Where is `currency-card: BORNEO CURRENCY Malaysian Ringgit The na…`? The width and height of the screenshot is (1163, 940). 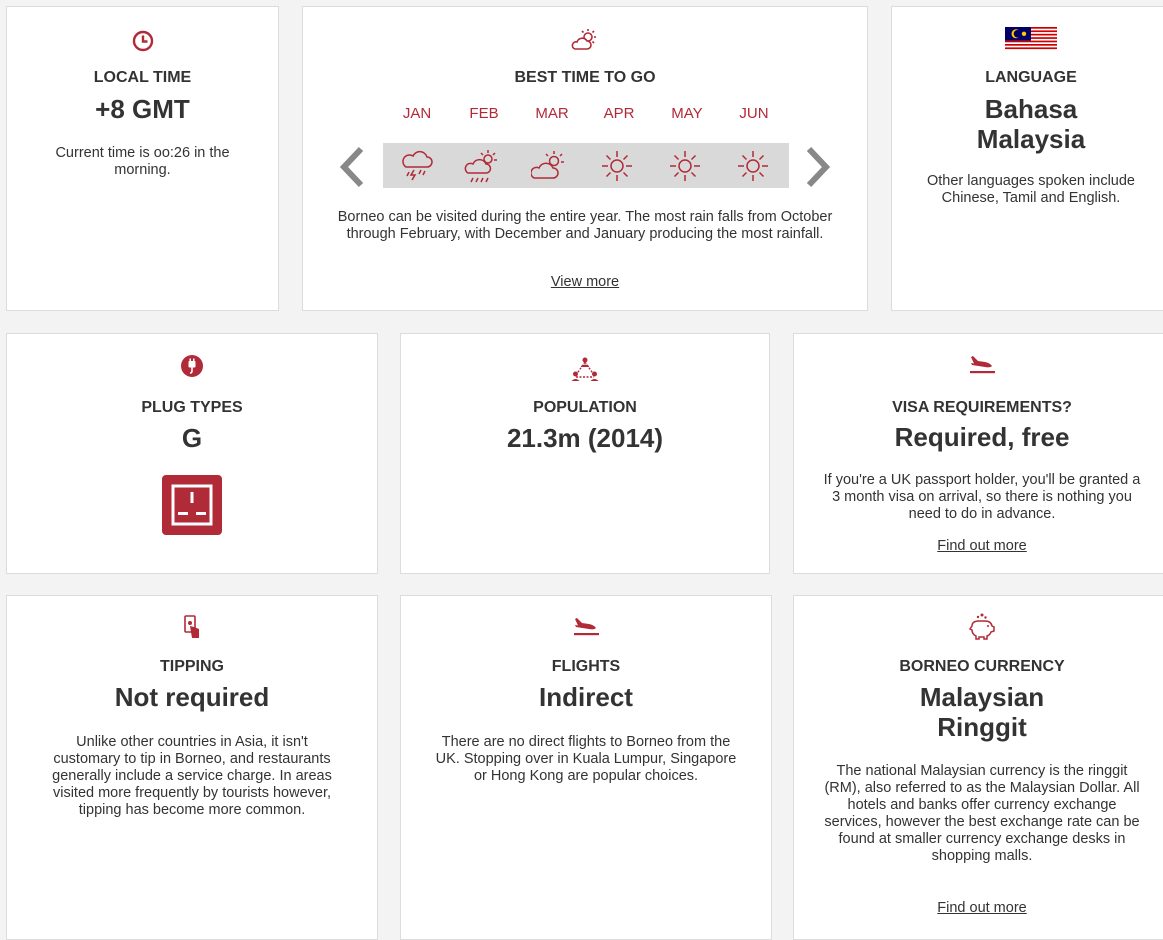 currency-card: BORNEO CURRENCY Malaysian Ringgit The na… is located at coordinates (978, 767).